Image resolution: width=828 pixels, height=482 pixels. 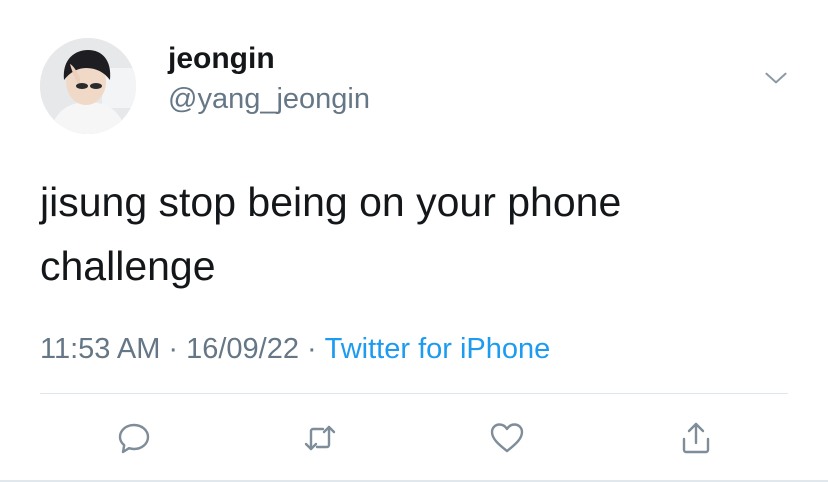 What do you see at coordinates (438, 349) in the screenshot?
I see `tweet-source-link: Twitter for iPhone` at bounding box center [438, 349].